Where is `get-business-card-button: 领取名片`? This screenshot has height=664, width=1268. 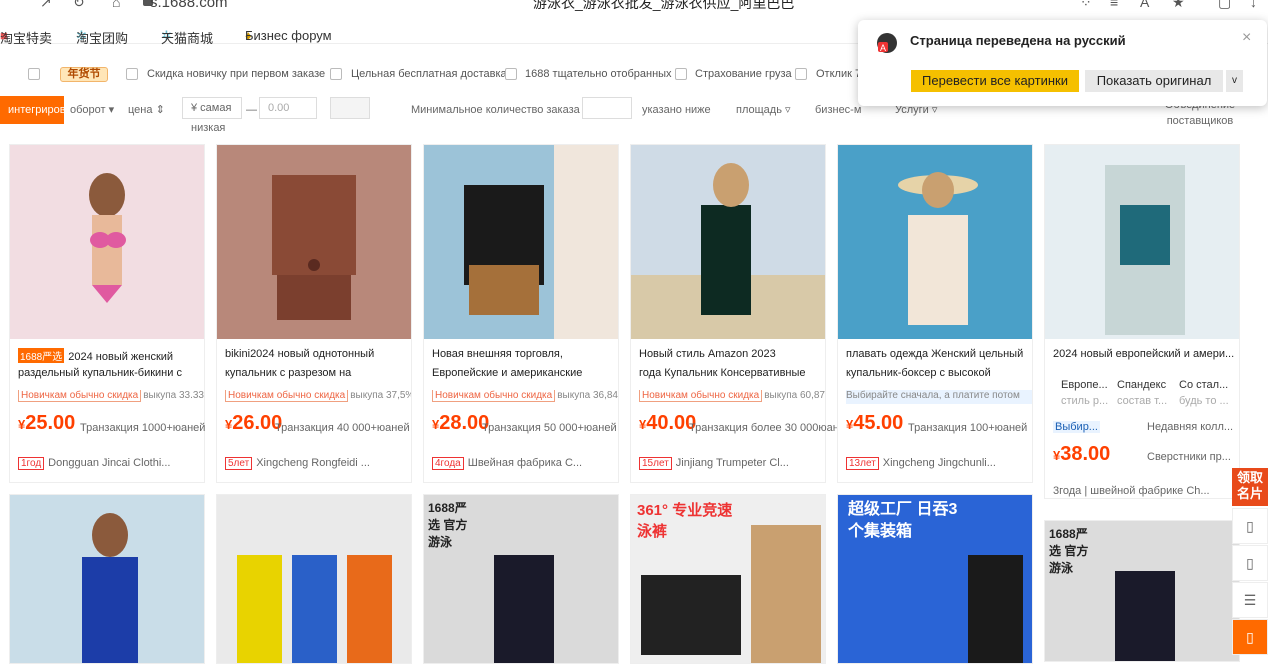 get-business-card-button: 领取名片 is located at coordinates (1250, 487).